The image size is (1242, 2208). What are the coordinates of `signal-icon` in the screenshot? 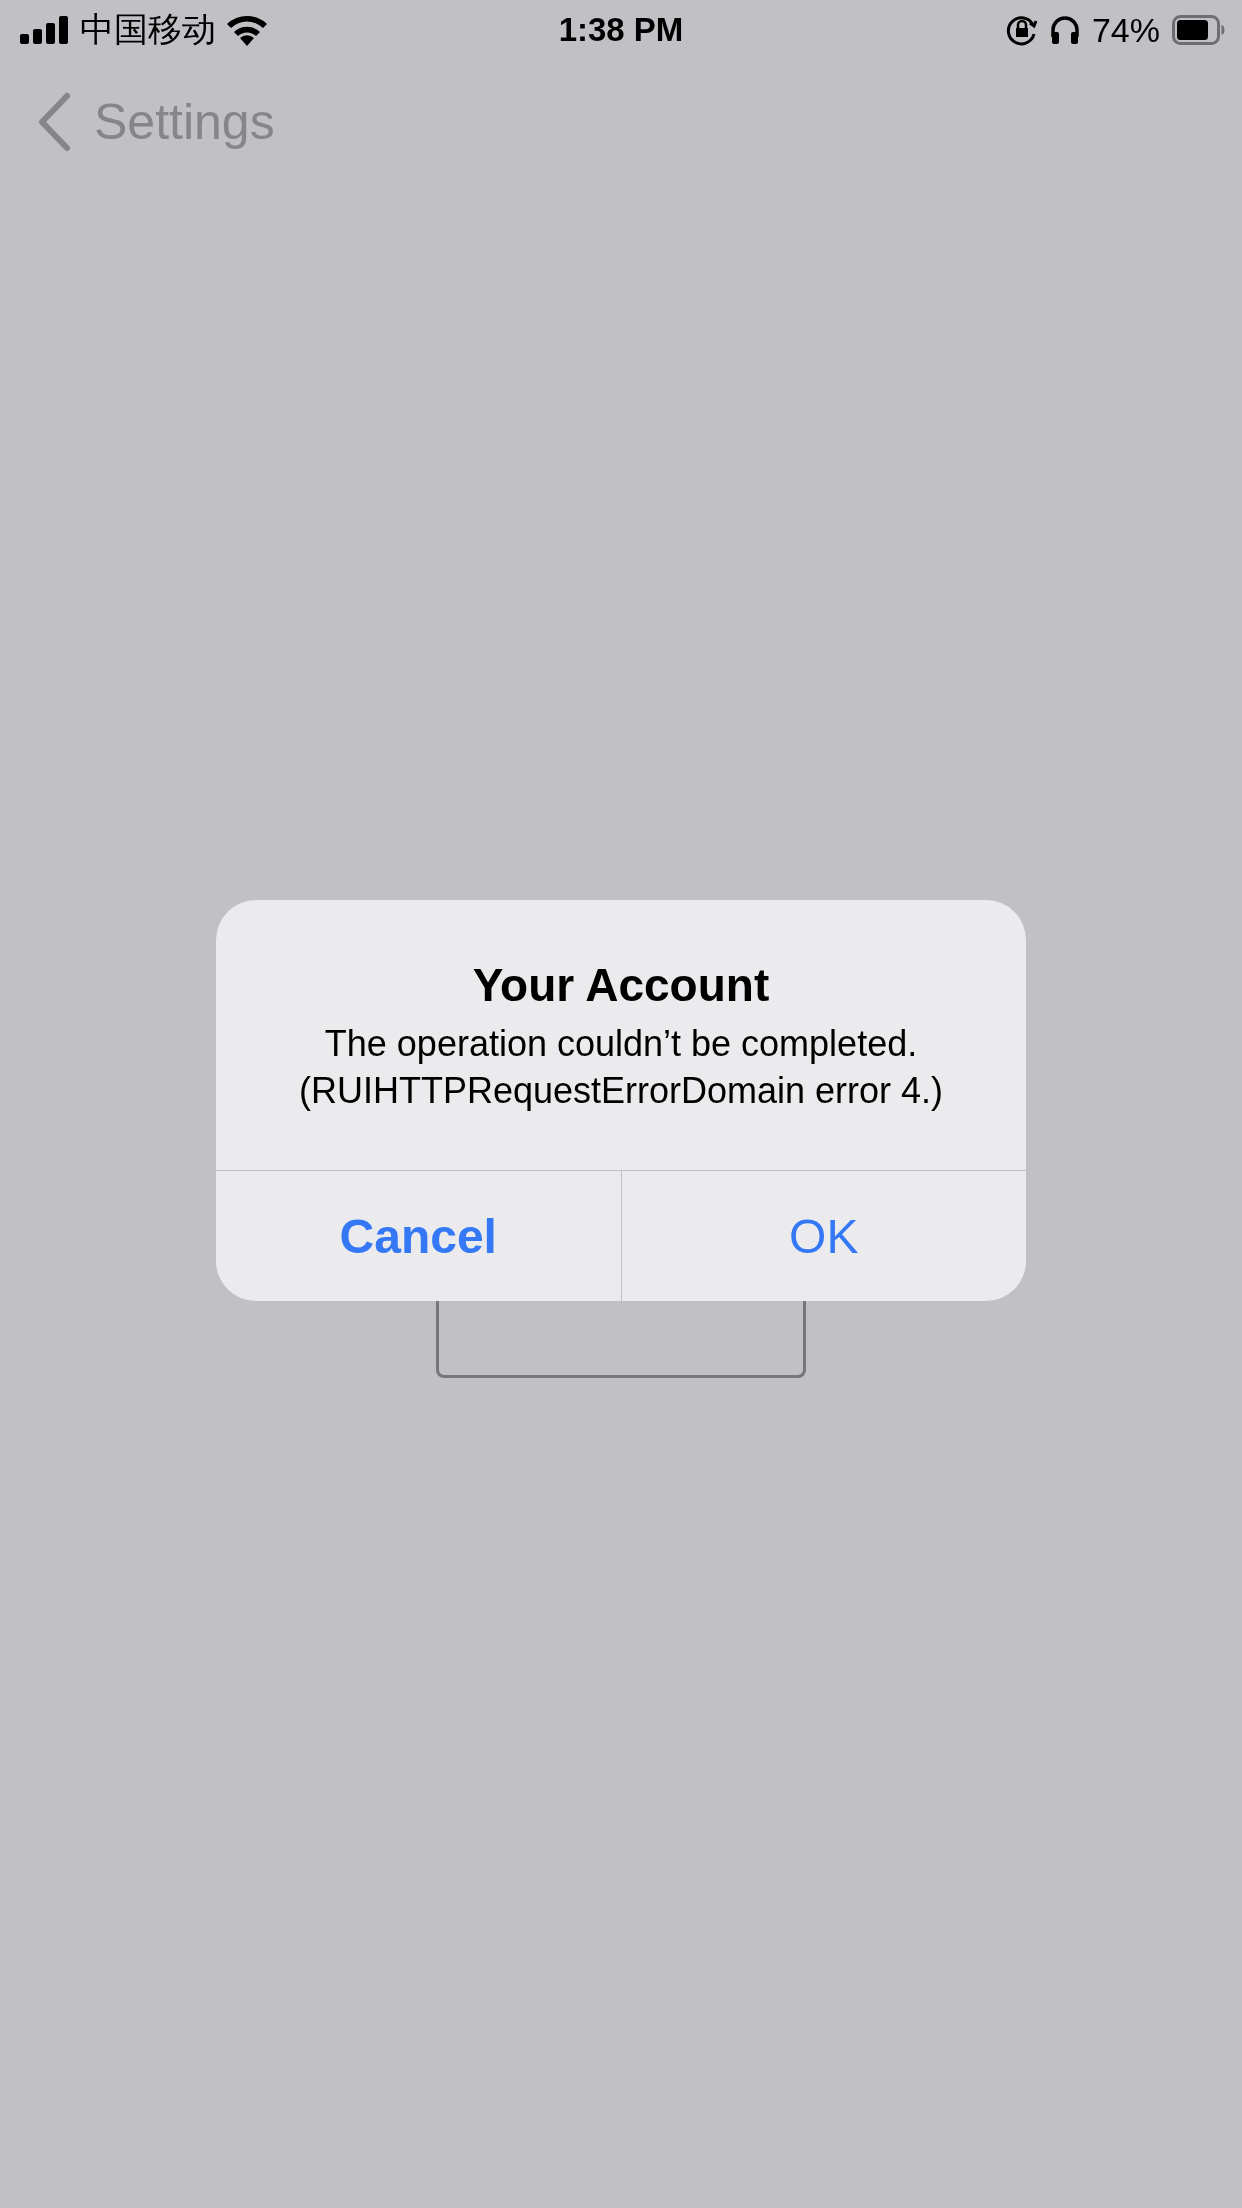 It's located at (45, 30).